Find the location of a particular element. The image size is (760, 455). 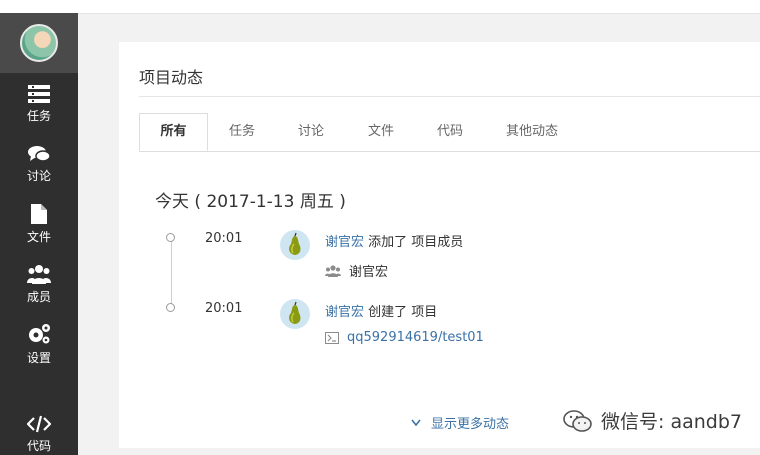

repo-link: qq592914619/test01 is located at coordinates (415, 337).